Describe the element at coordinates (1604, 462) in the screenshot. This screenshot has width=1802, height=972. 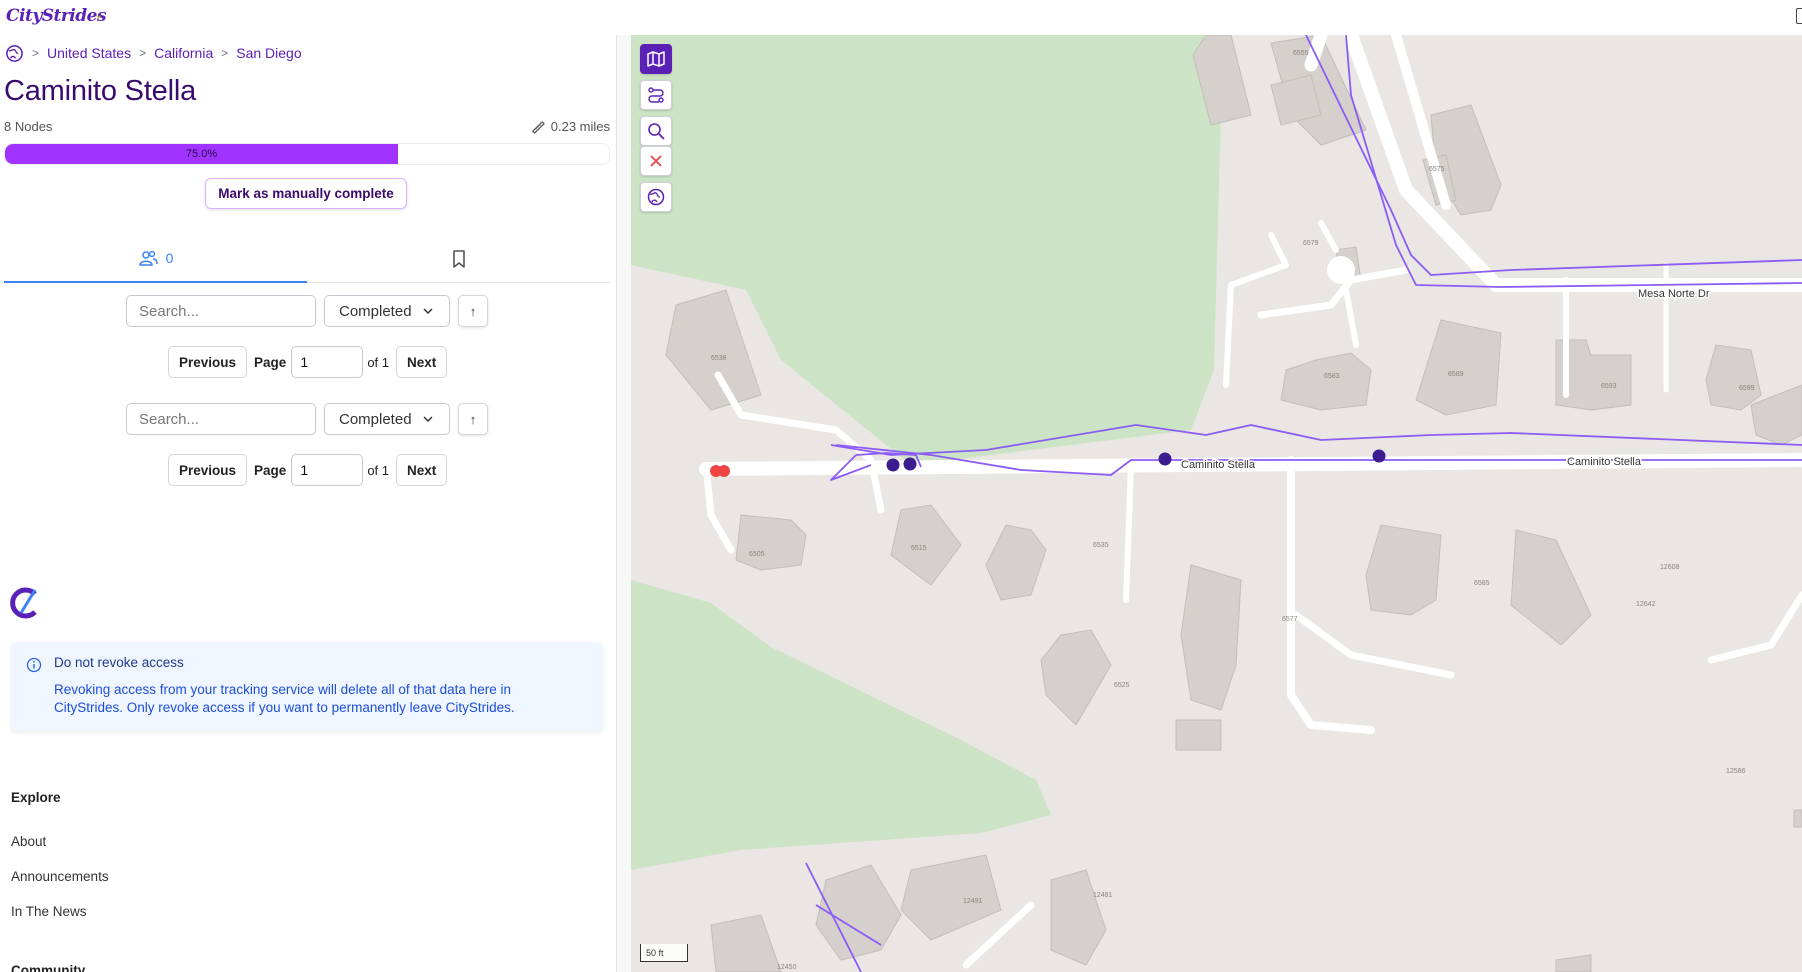
I see `street-label: Caminito Stella` at that location.